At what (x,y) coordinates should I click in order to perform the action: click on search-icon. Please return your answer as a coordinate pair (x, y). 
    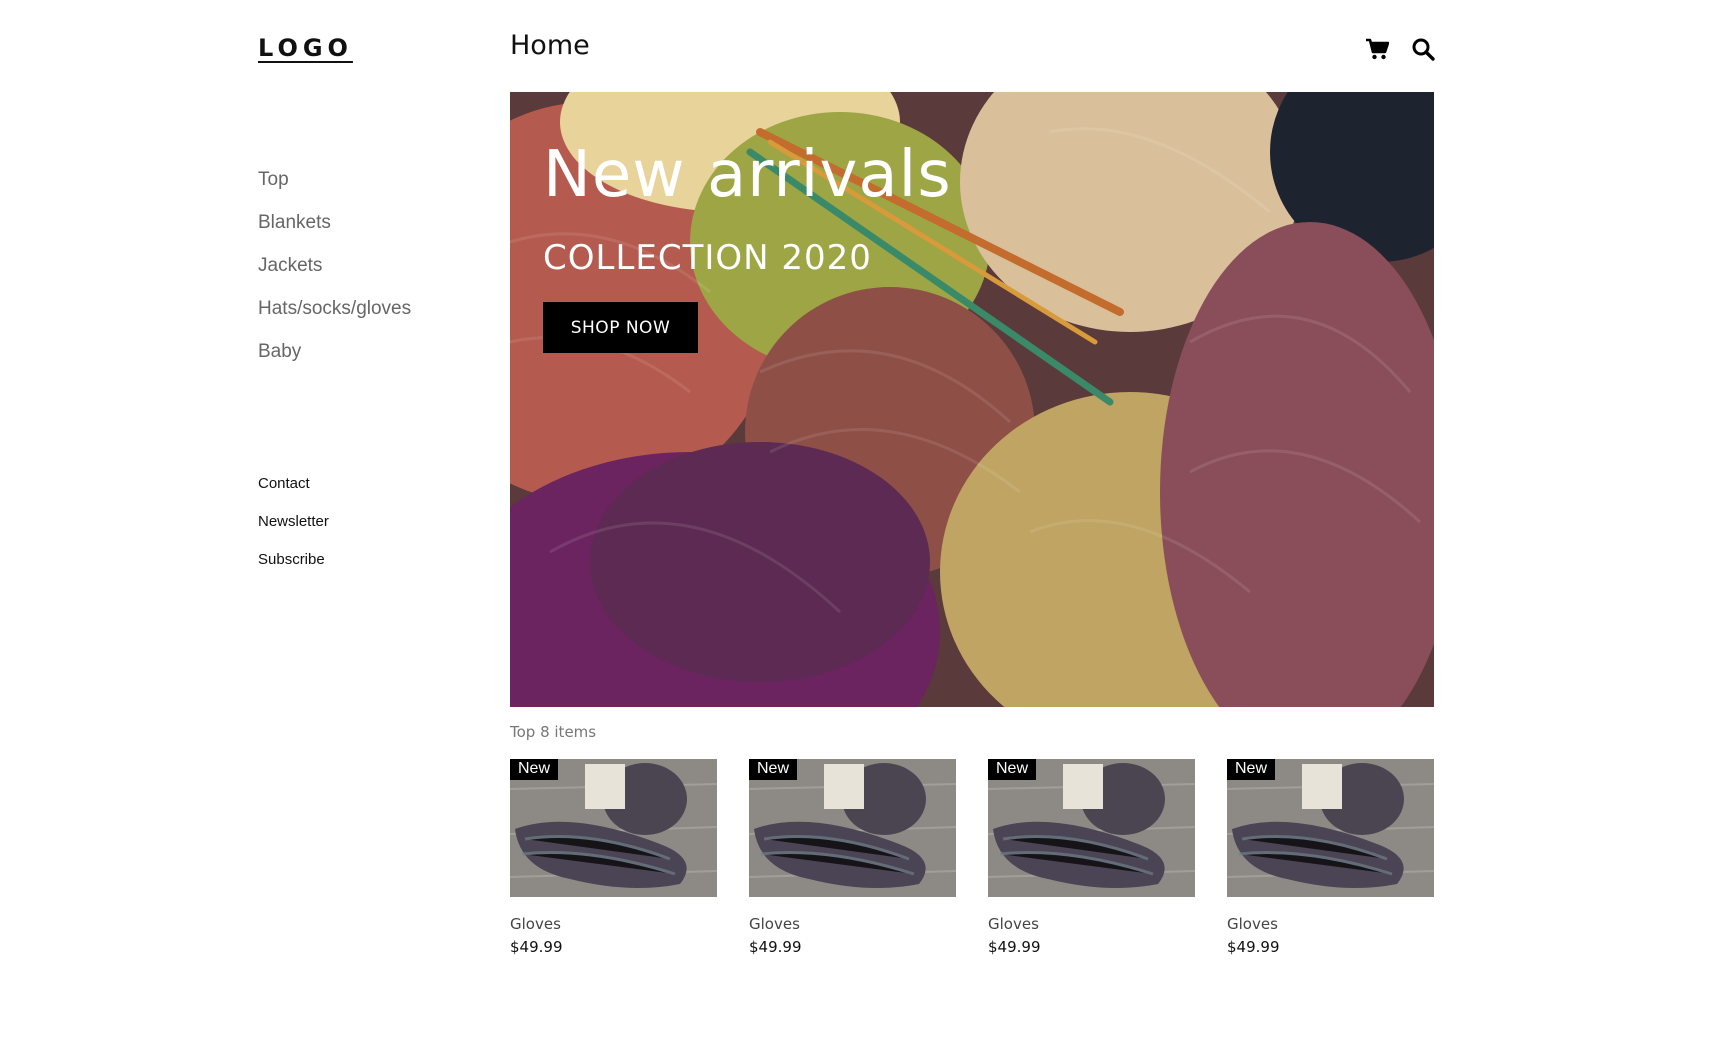
    Looking at the image, I should click on (1423, 49).